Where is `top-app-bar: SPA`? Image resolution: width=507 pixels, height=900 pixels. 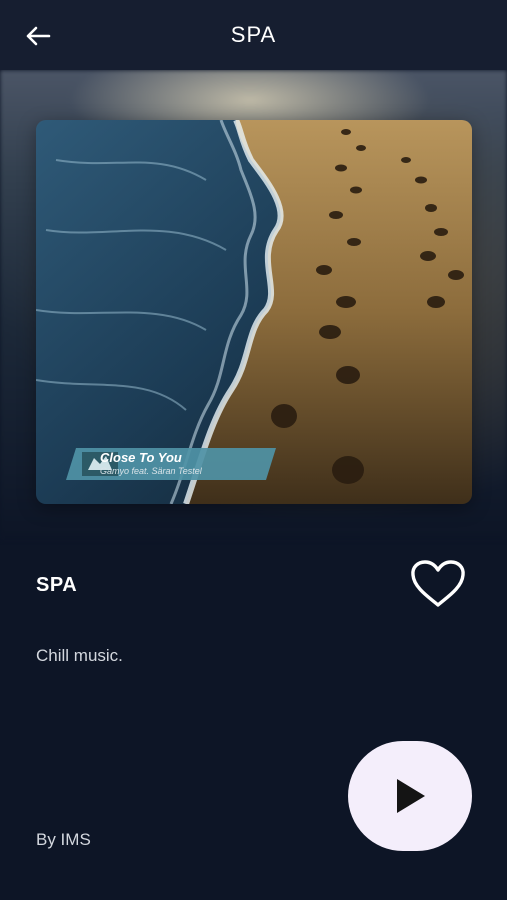
top-app-bar: SPA is located at coordinates (253, 35).